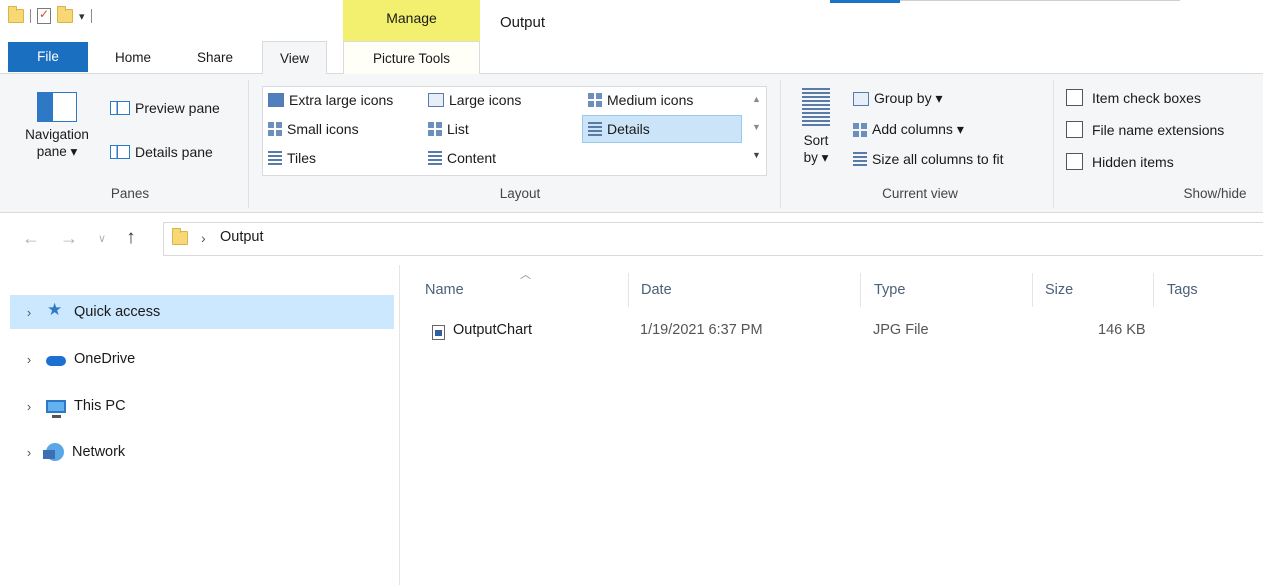 The image size is (1263, 585). I want to click on title-divider, so click(1040, 0).